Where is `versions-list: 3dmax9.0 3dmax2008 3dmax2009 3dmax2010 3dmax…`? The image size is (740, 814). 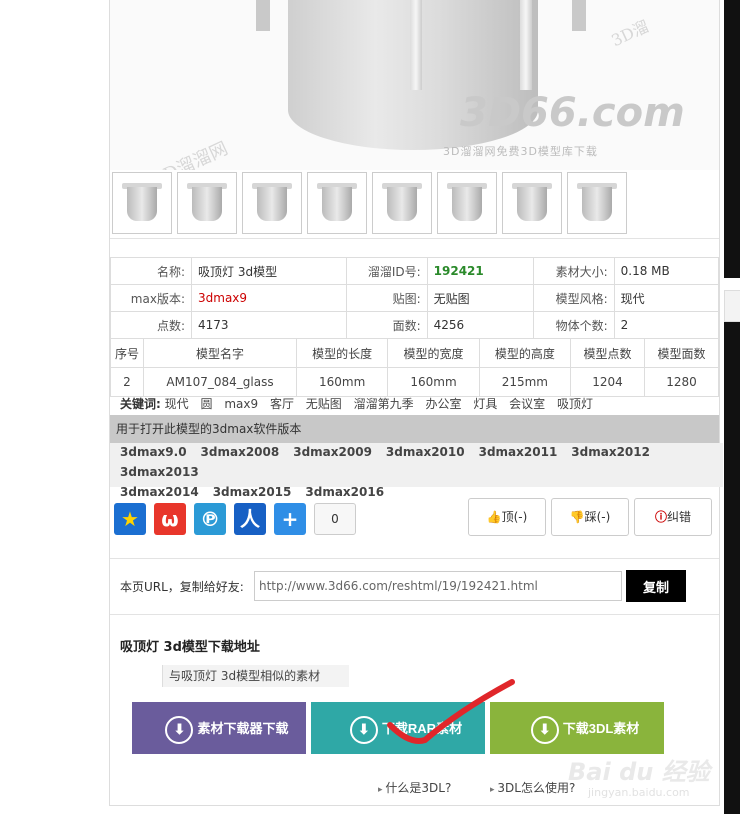 versions-list: 3dmax9.0 3dmax2008 3dmax2009 3dmax2010 3dmax… is located at coordinates (416, 471).